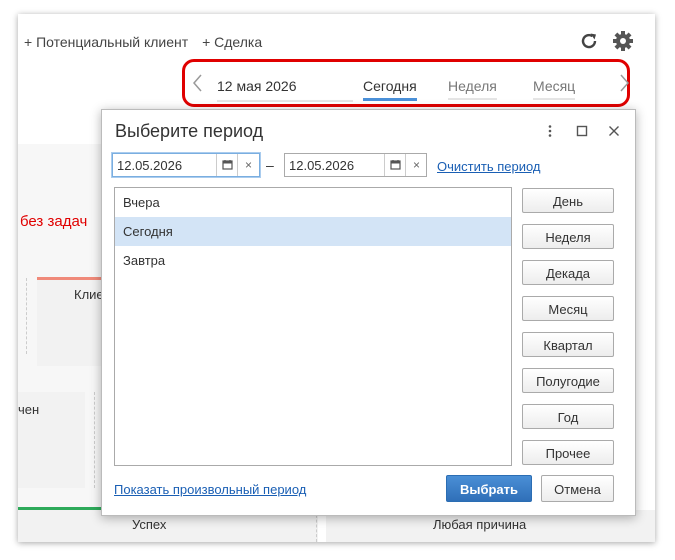 The width and height of the screenshot is (675, 560). What do you see at coordinates (589, 41) in the screenshot?
I see `refresh-icon` at bounding box center [589, 41].